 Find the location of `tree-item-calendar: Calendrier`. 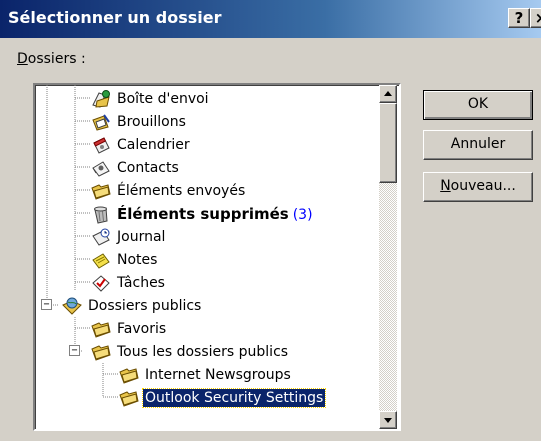

tree-item-calendar: Calendrier is located at coordinates (141, 144).